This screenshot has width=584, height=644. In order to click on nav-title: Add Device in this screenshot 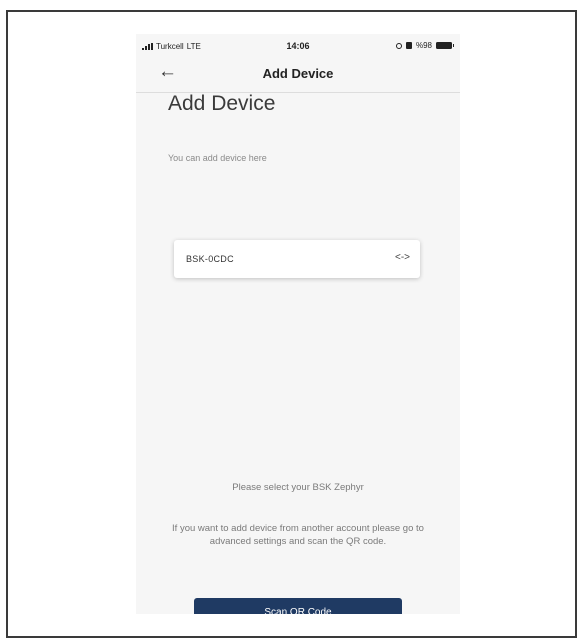, I will do `click(298, 73)`.